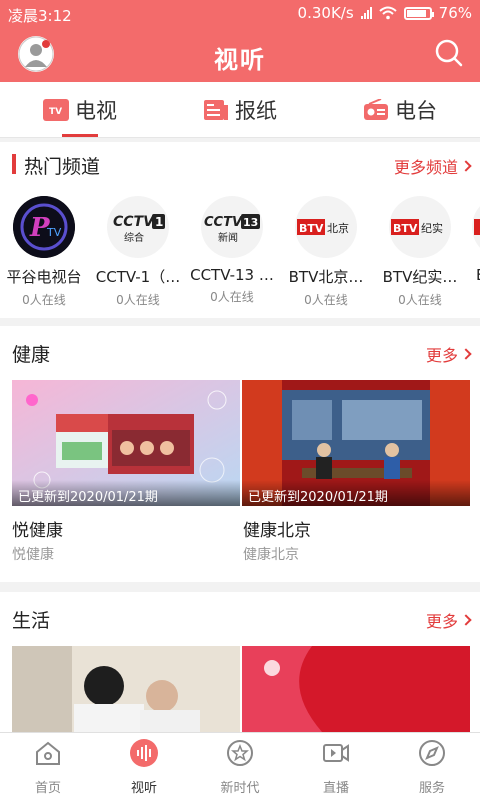 The image size is (480, 800). What do you see at coordinates (126, 493) in the screenshot?
I see `update-caption: 已更新到2020/01/21期` at bounding box center [126, 493].